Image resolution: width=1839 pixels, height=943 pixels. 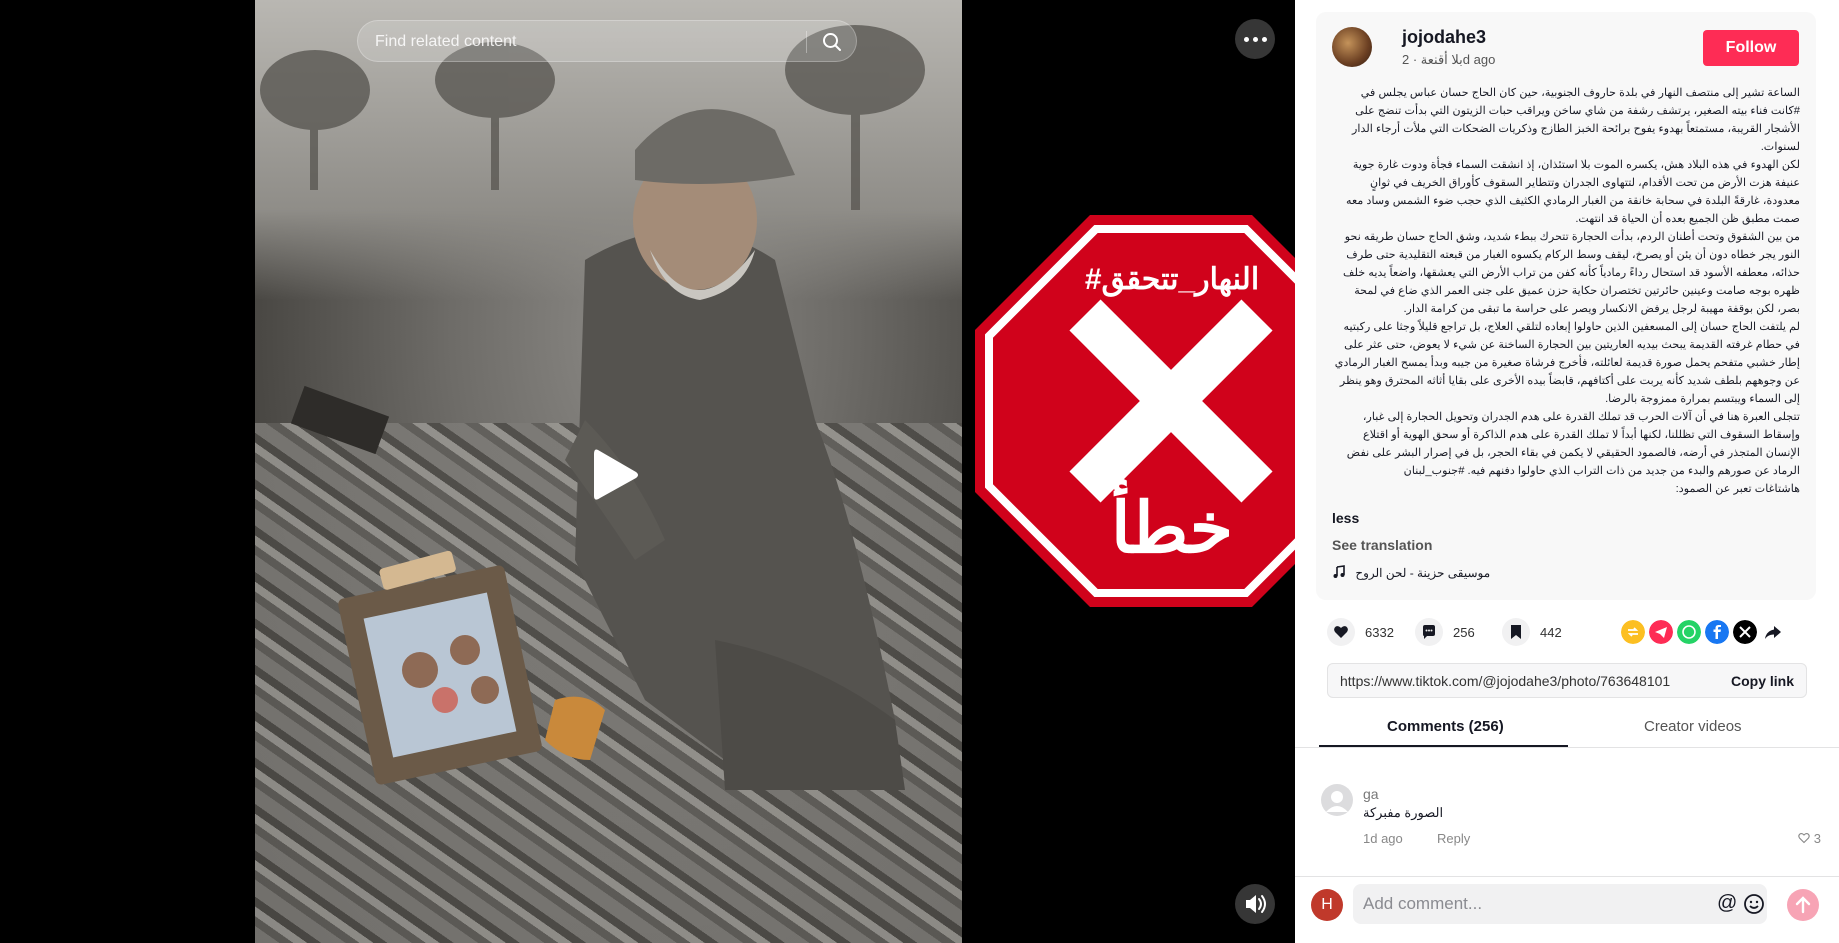 I want to click on related-search-box: Find related content, so click(x=607, y=41).